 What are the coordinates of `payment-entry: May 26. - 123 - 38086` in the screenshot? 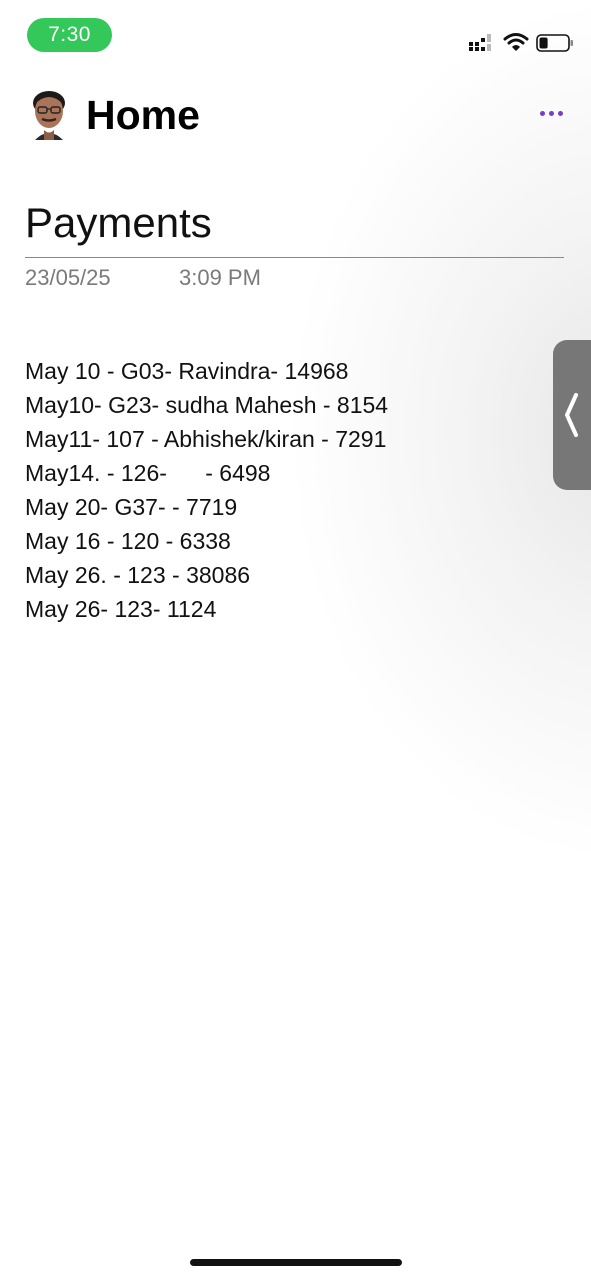 It's located at (206, 575).